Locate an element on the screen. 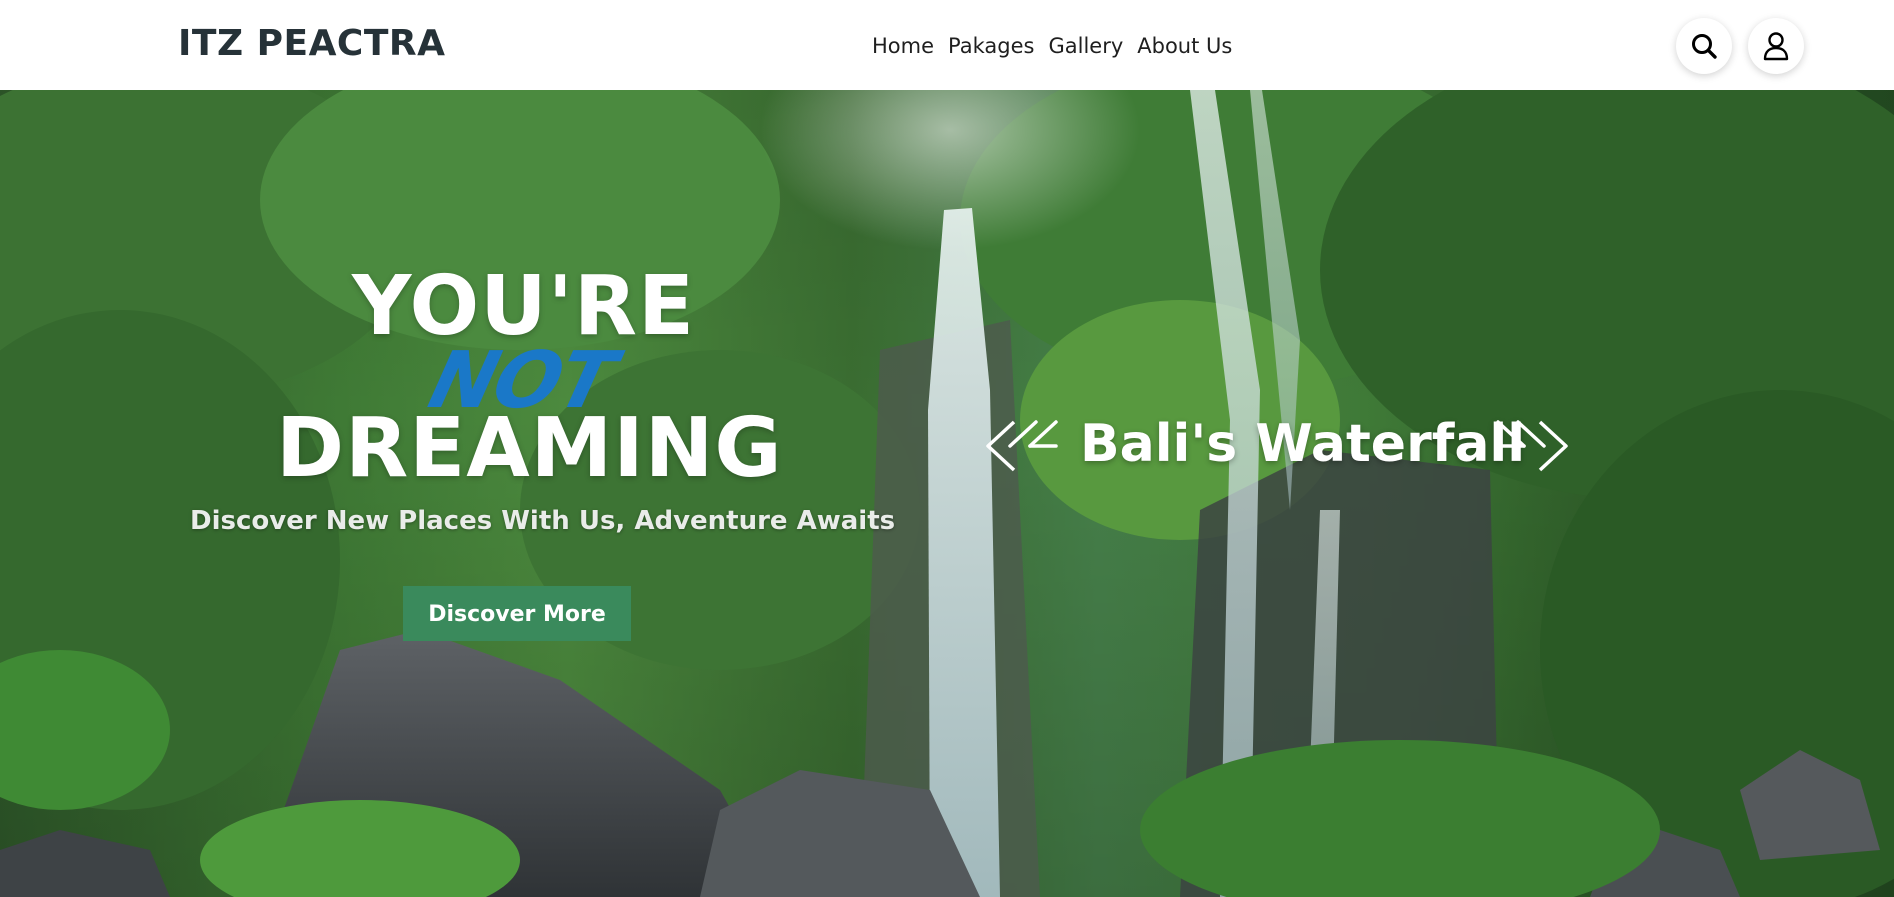 The image size is (1894, 897). search-icon is located at coordinates (1704, 46).